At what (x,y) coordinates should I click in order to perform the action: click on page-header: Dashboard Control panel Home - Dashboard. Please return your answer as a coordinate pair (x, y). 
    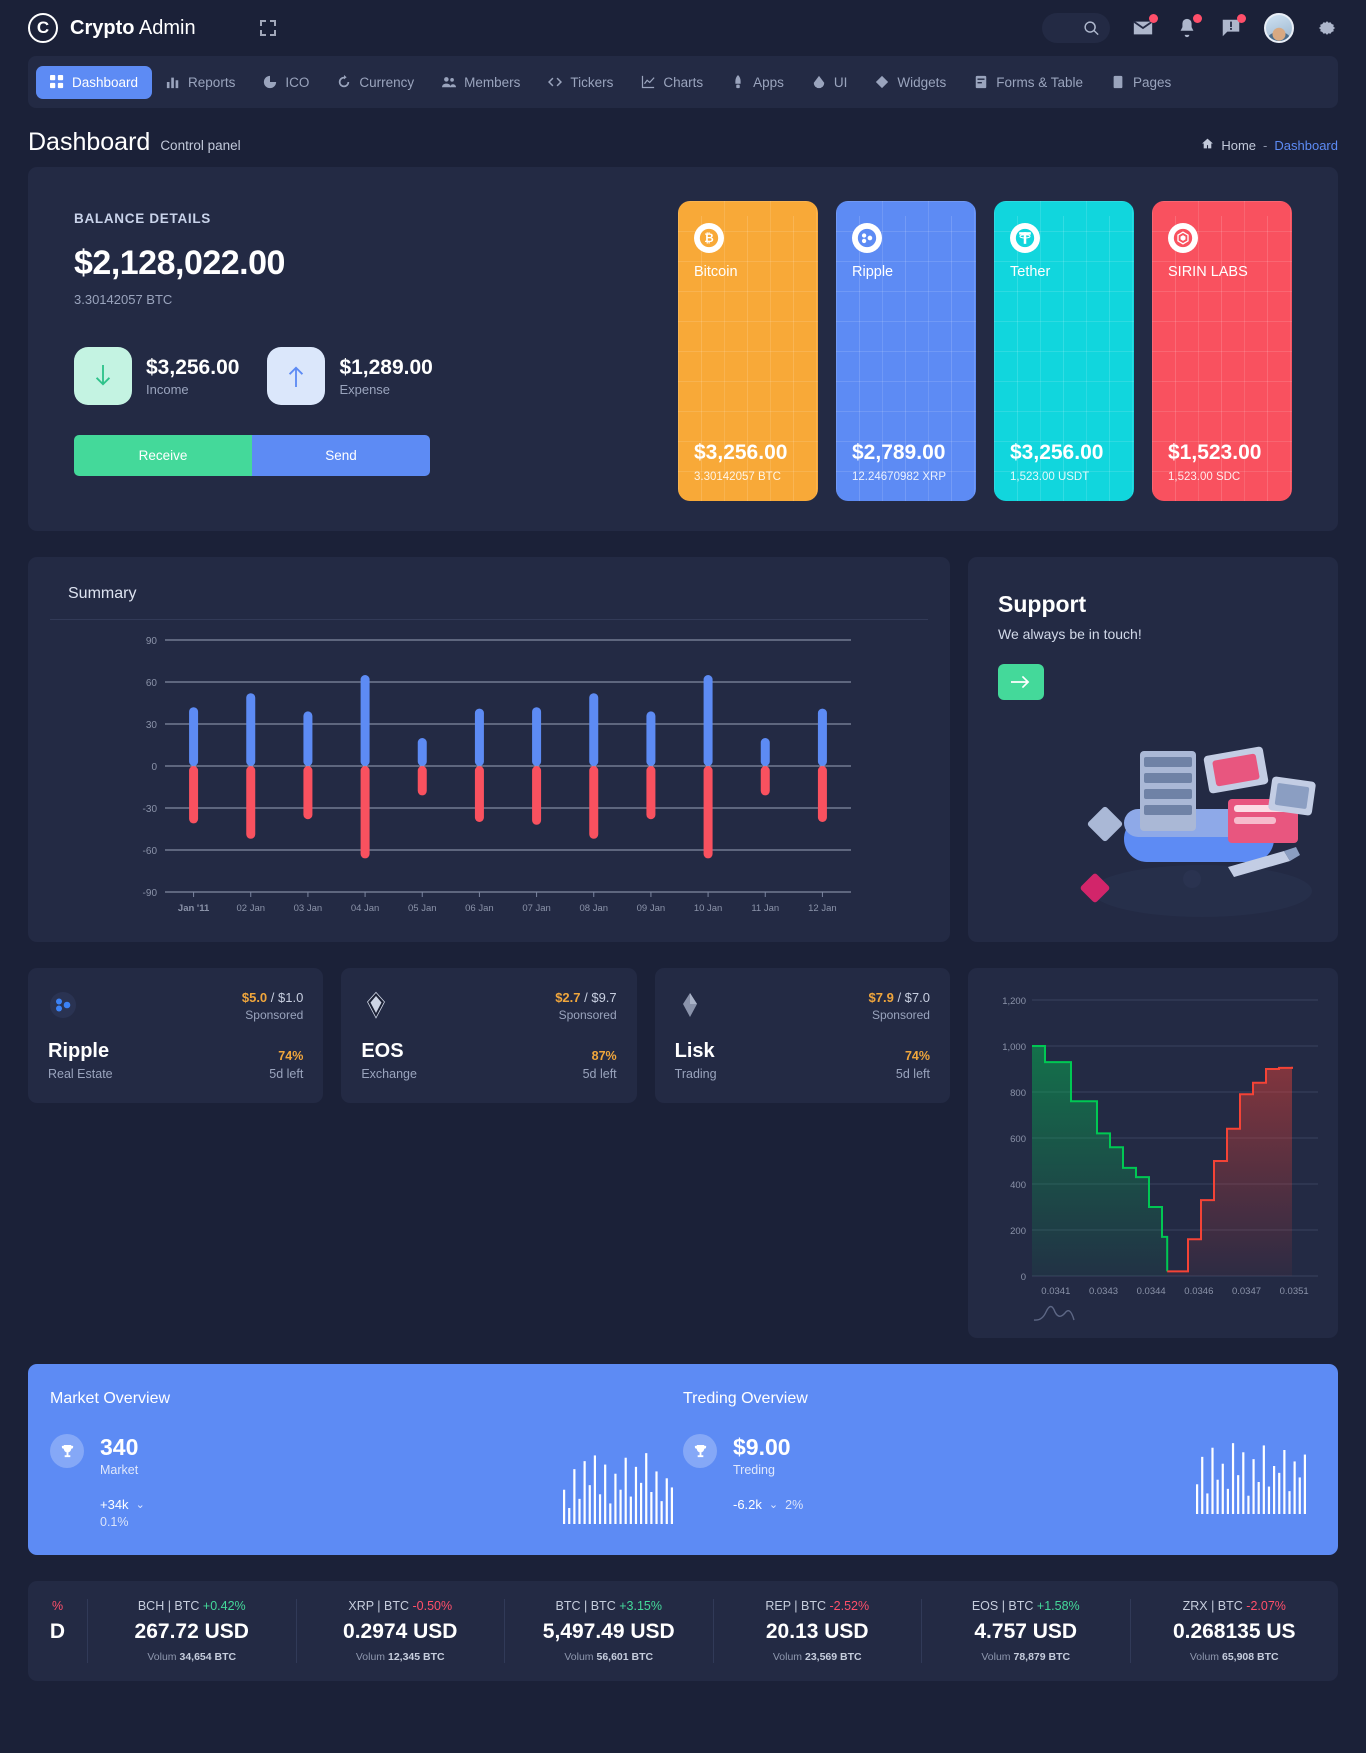
    Looking at the image, I should click on (683, 137).